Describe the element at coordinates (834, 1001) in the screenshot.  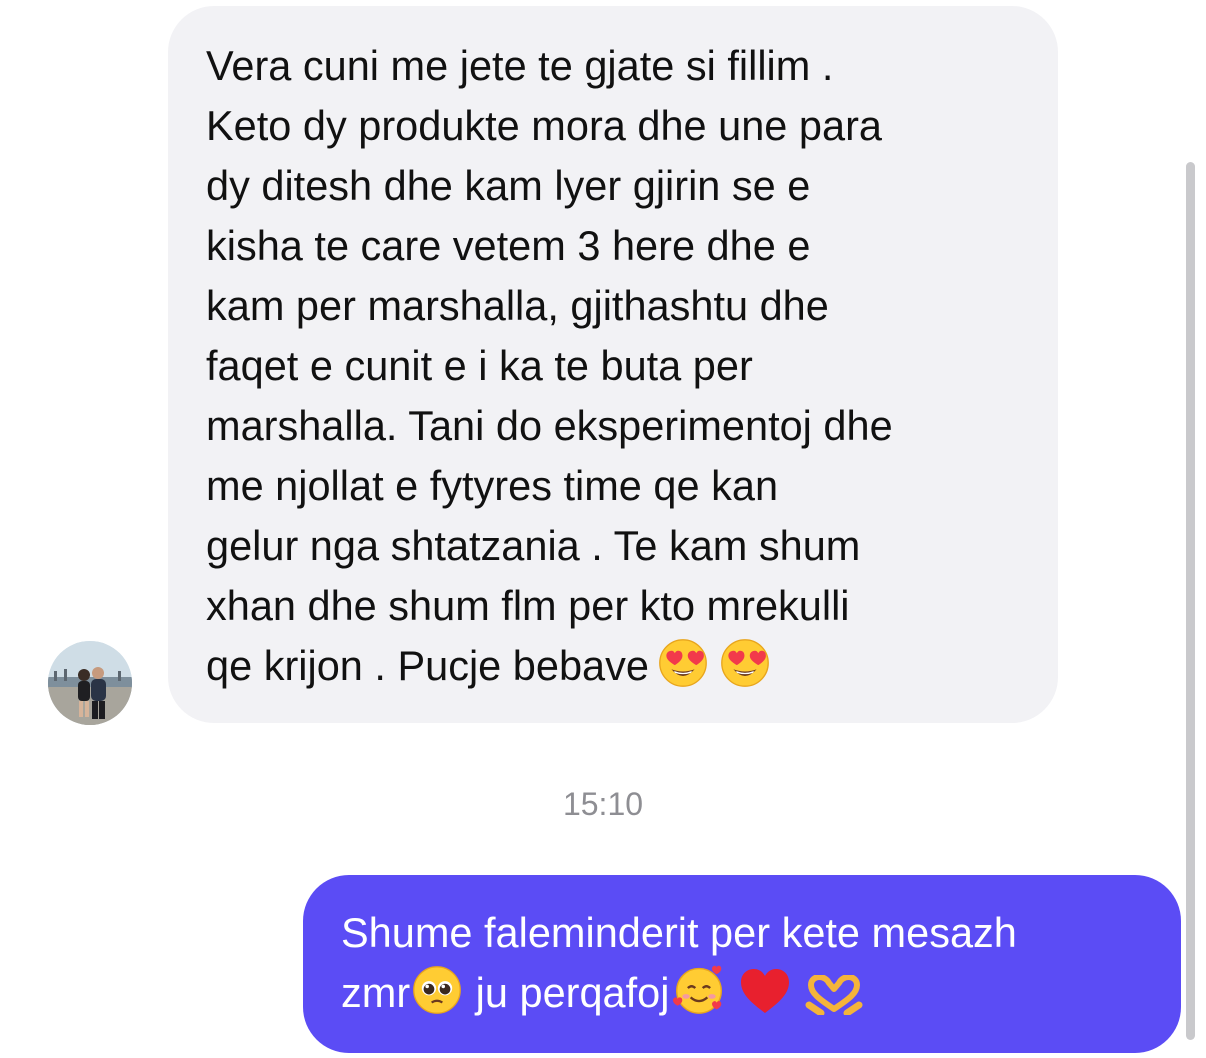
I see `heart-hands-emoji-icon` at that location.